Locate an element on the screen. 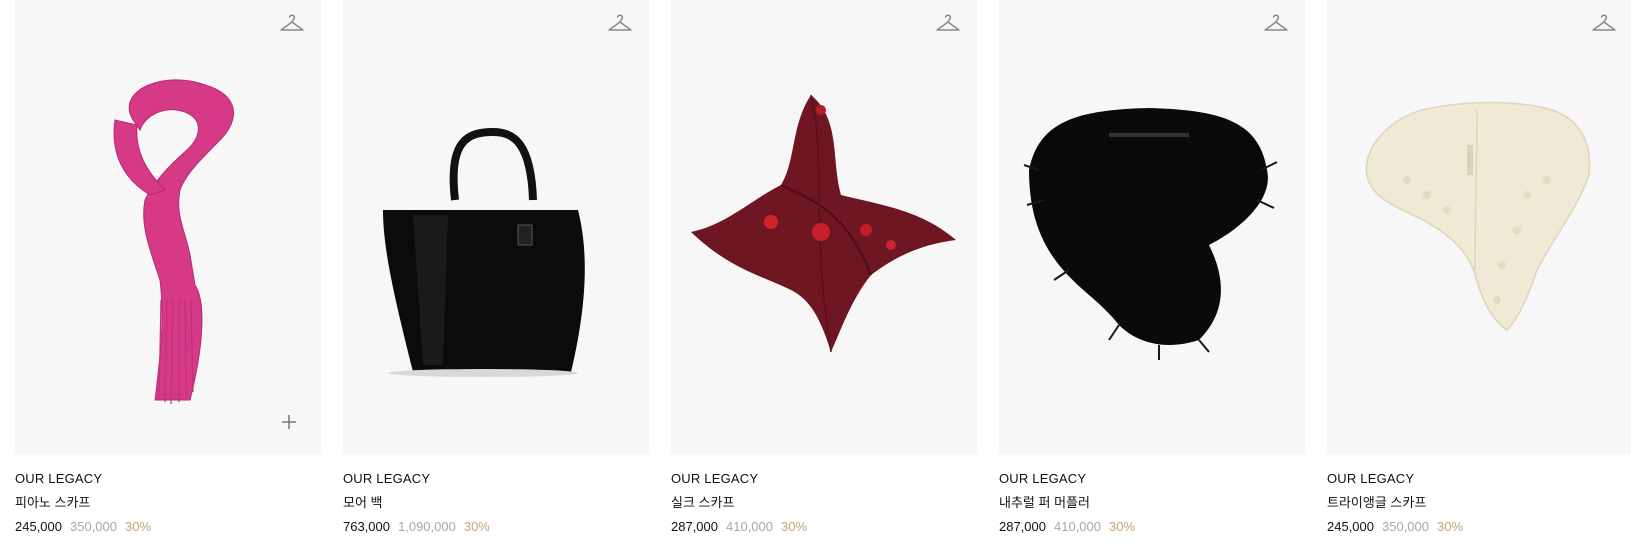  product-info: OUR LEGACY 내추럴 퍼 머플러 287,000 410,000 30% is located at coordinates (1152, 503).